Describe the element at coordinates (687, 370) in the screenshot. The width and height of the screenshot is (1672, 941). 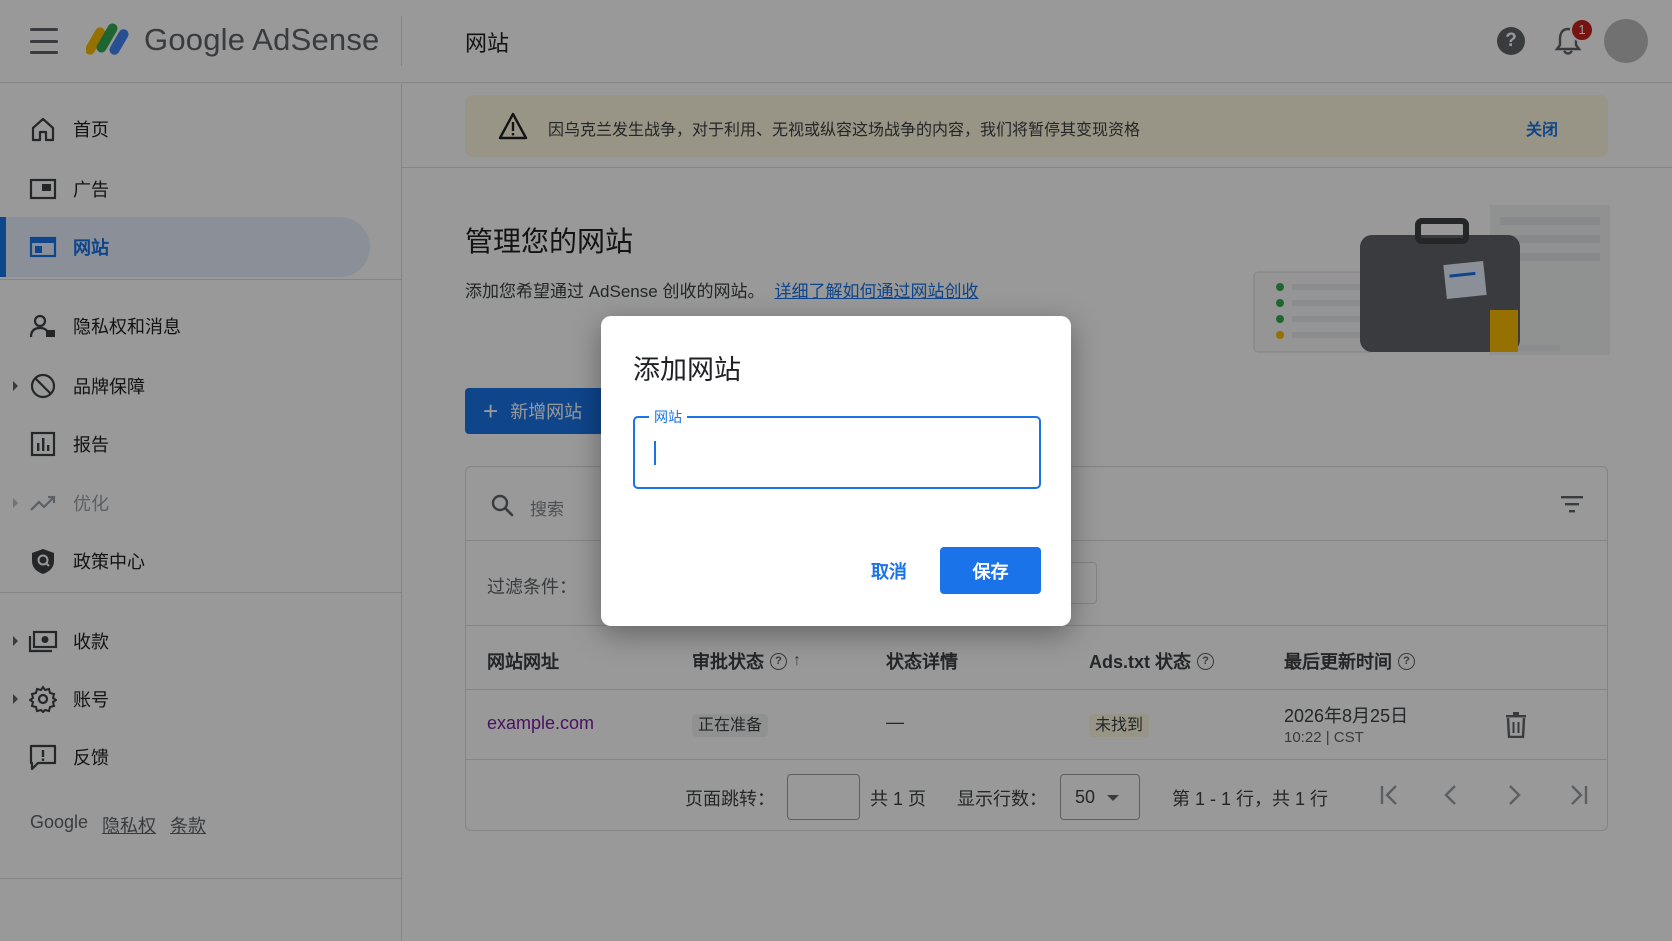
I see `dialog-title: 添加网站` at that location.